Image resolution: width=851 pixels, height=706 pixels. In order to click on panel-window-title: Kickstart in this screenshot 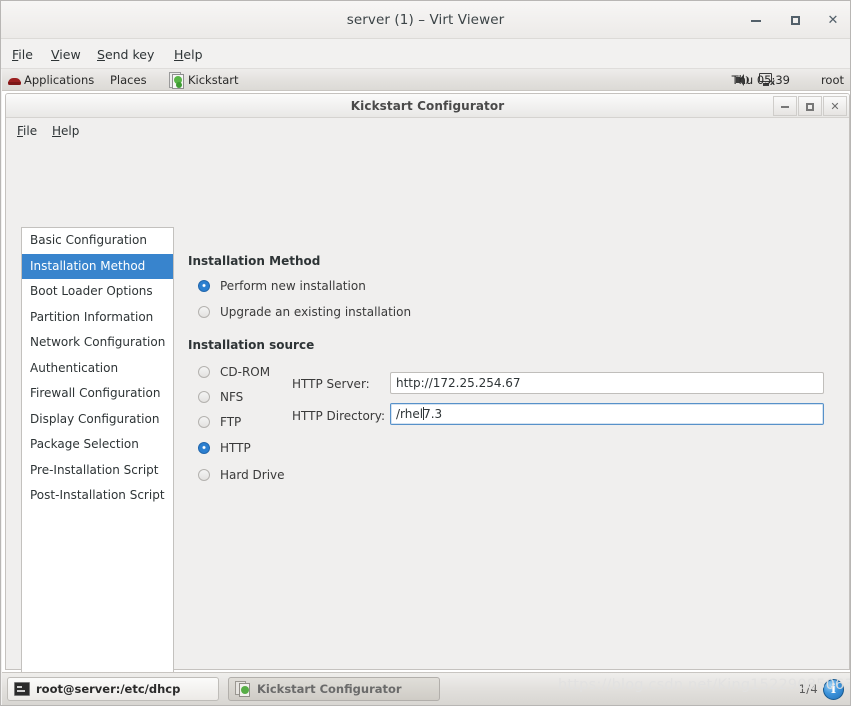, I will do `click(213, 80)`.